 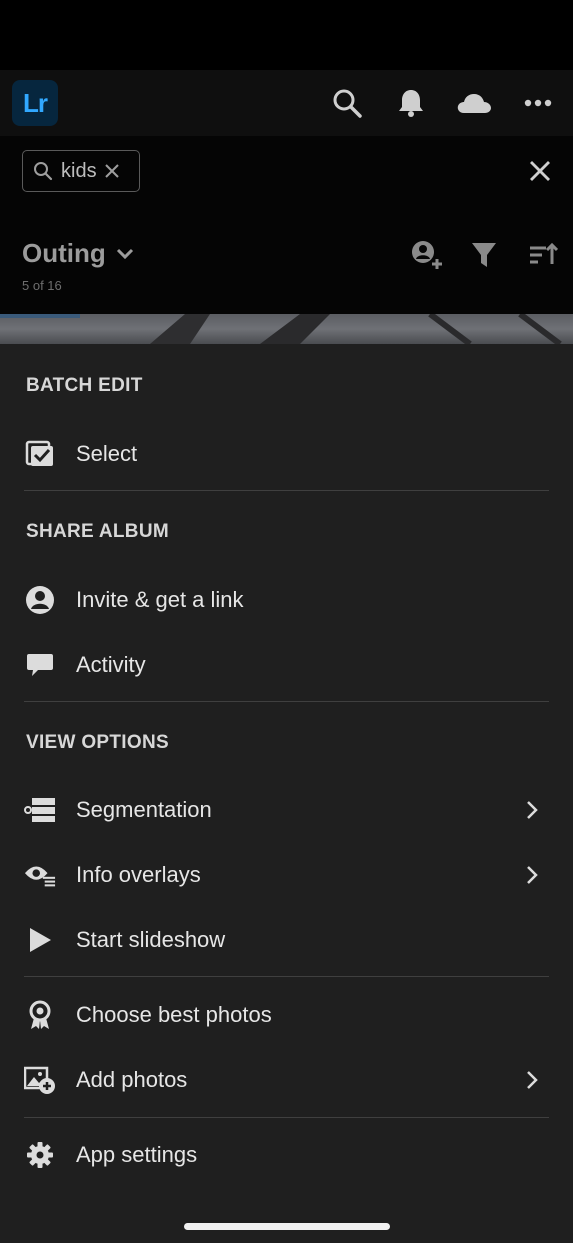 What do you see at coordinates (286, 329) in the screenshot?
I see `photo-grid-peek` at bounding box center [286, 329].